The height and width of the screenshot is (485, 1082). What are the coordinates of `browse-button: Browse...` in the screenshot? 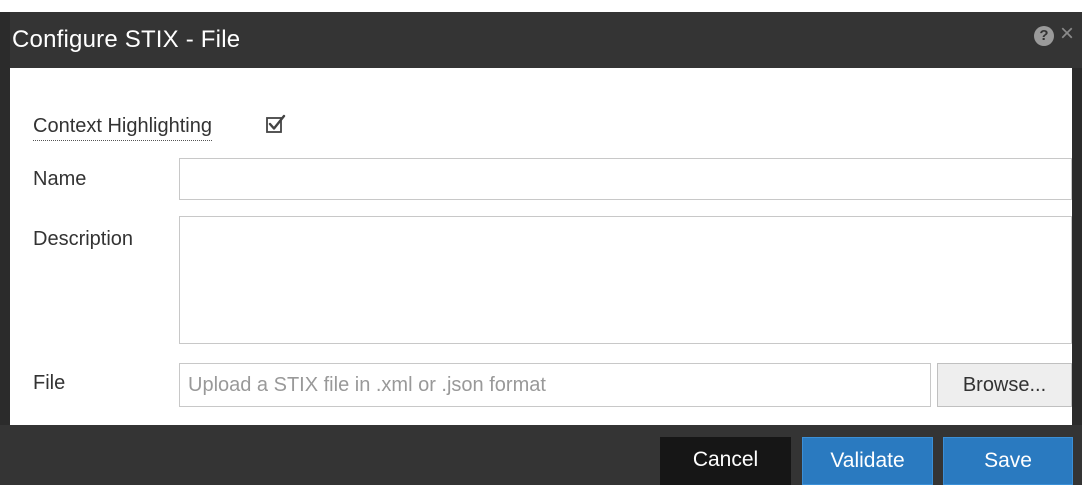 It's located at (1004, 385).